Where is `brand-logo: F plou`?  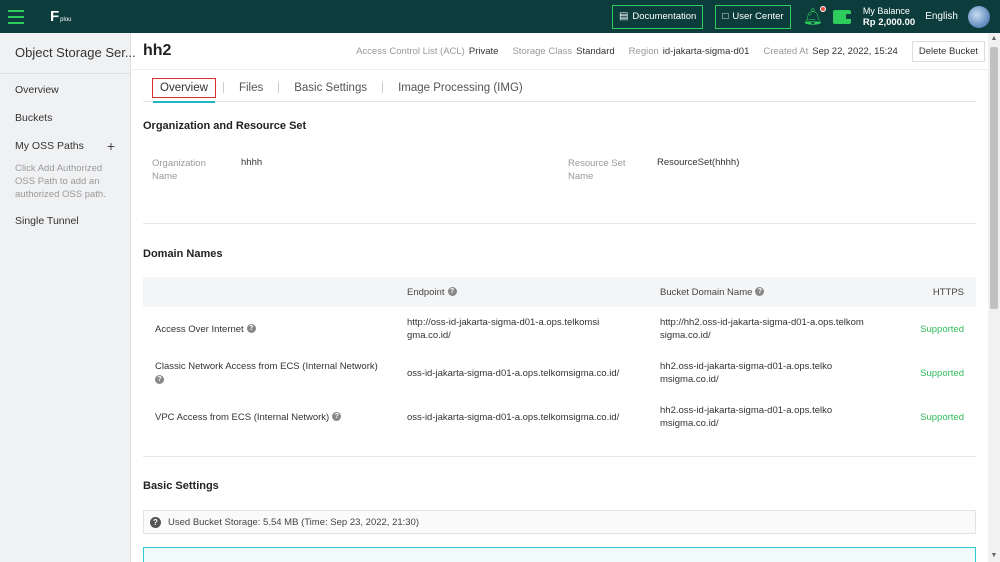 brand-logo: F plou is located at coordinates (61, 16).